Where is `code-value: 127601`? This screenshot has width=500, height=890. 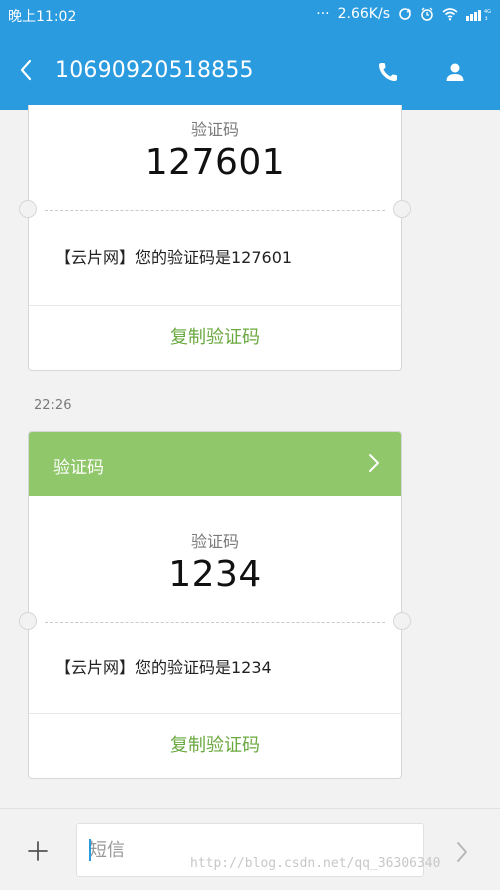 code-value: 127601 is located at coordinates (215, 162).